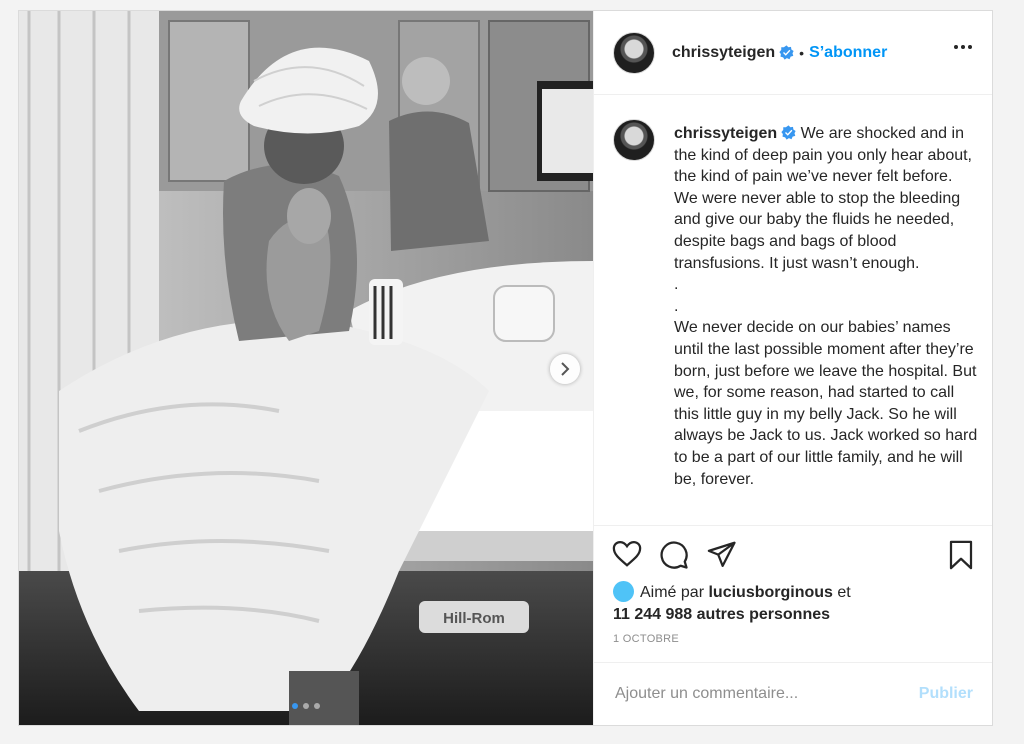  What do you see at coordinates (623, 591) in the screenshot?
I see `liker-avatar` at bounding box center [623, 591].